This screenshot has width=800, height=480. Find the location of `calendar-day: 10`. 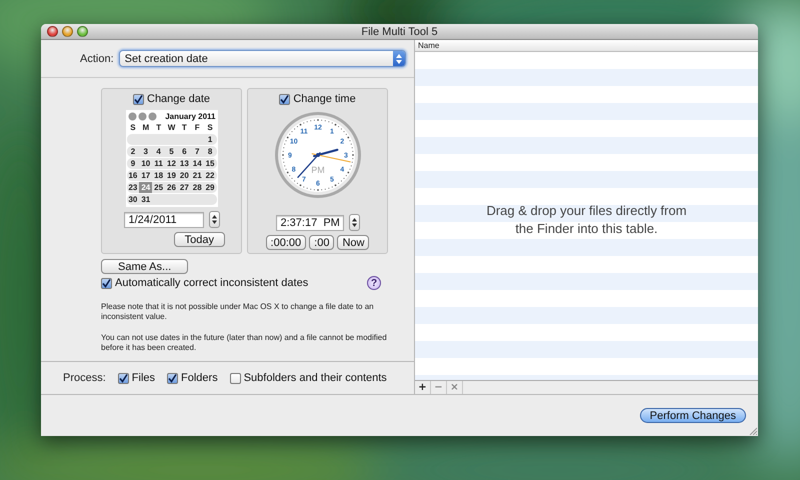

calendar-day: 10 is located at coordinates (145, 164).